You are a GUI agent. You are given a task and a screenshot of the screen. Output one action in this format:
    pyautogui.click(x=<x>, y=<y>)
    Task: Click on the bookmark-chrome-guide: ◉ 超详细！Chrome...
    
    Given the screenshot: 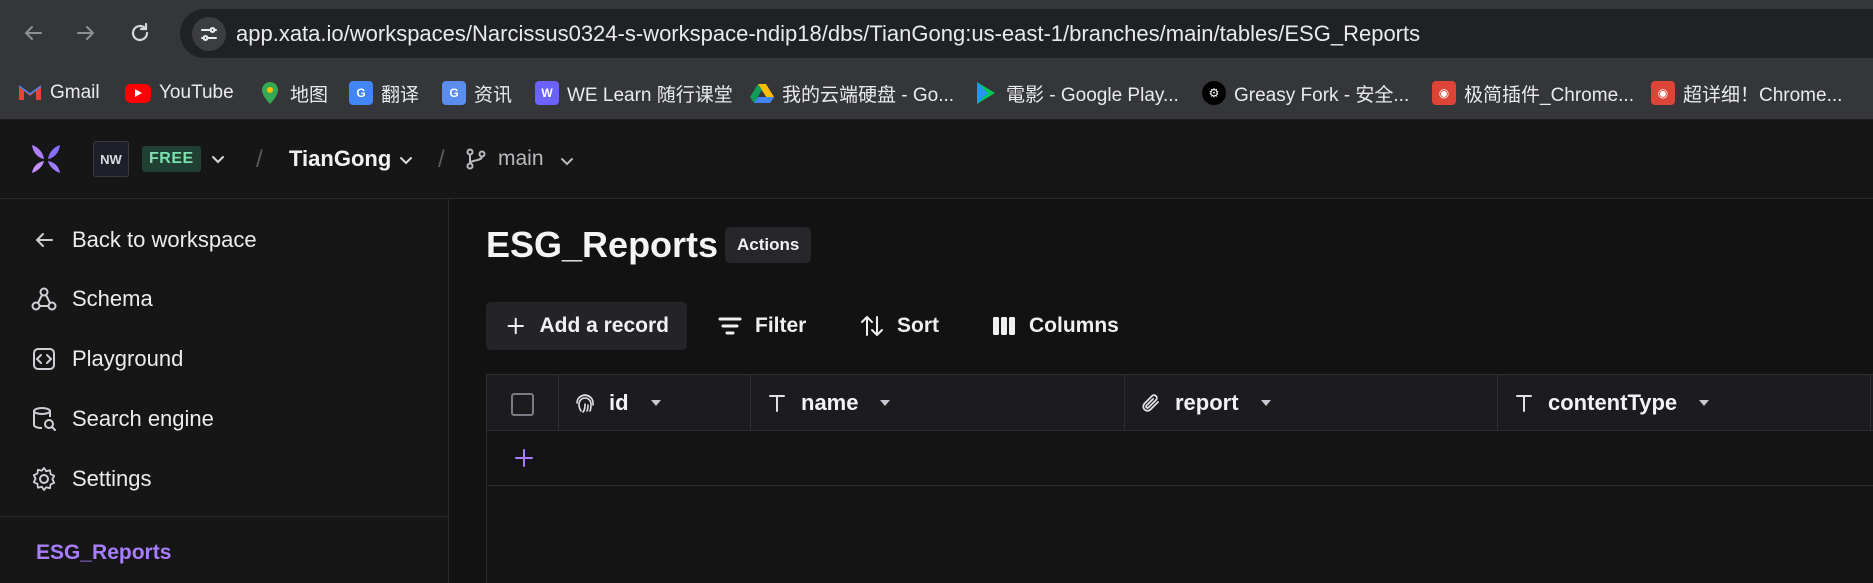 What is the action you would take?
    pyautogui.click(x=1746, y=93)
    